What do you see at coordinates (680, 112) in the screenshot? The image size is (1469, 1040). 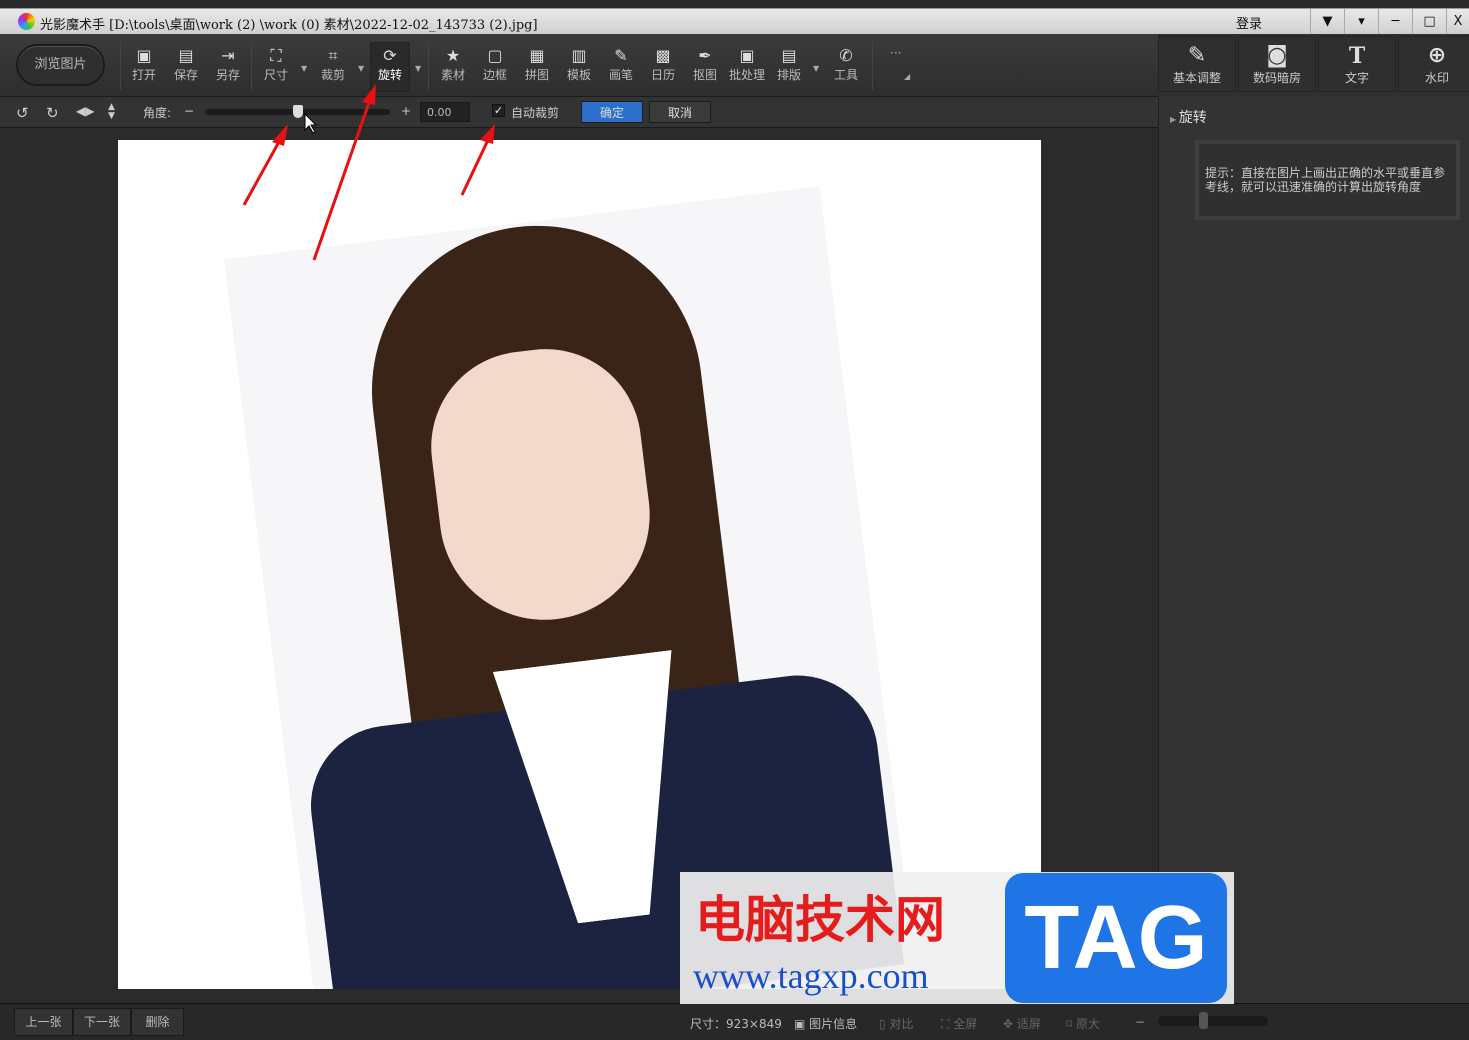 I see `cancel-button: 取消` at bounding box center [680, 112].